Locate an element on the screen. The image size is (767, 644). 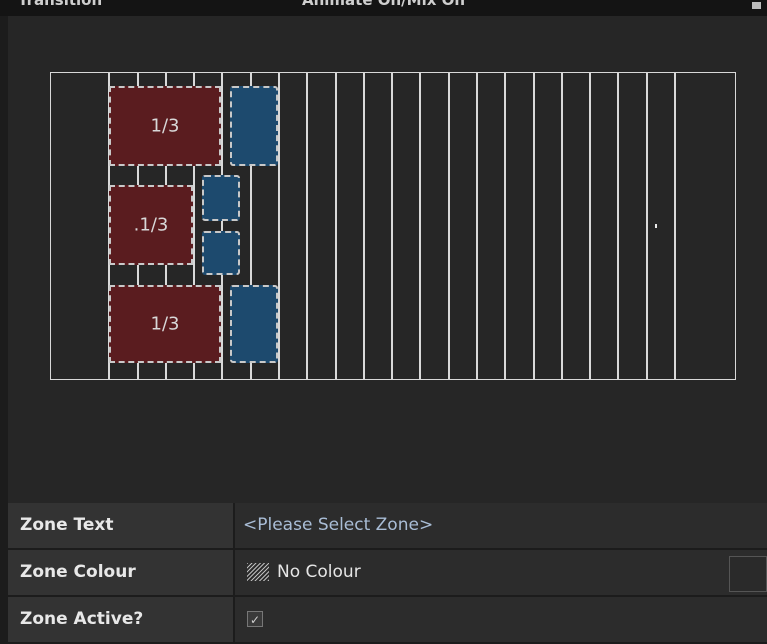
zone-blue-mid-upper is located at coordinates (221, 198).